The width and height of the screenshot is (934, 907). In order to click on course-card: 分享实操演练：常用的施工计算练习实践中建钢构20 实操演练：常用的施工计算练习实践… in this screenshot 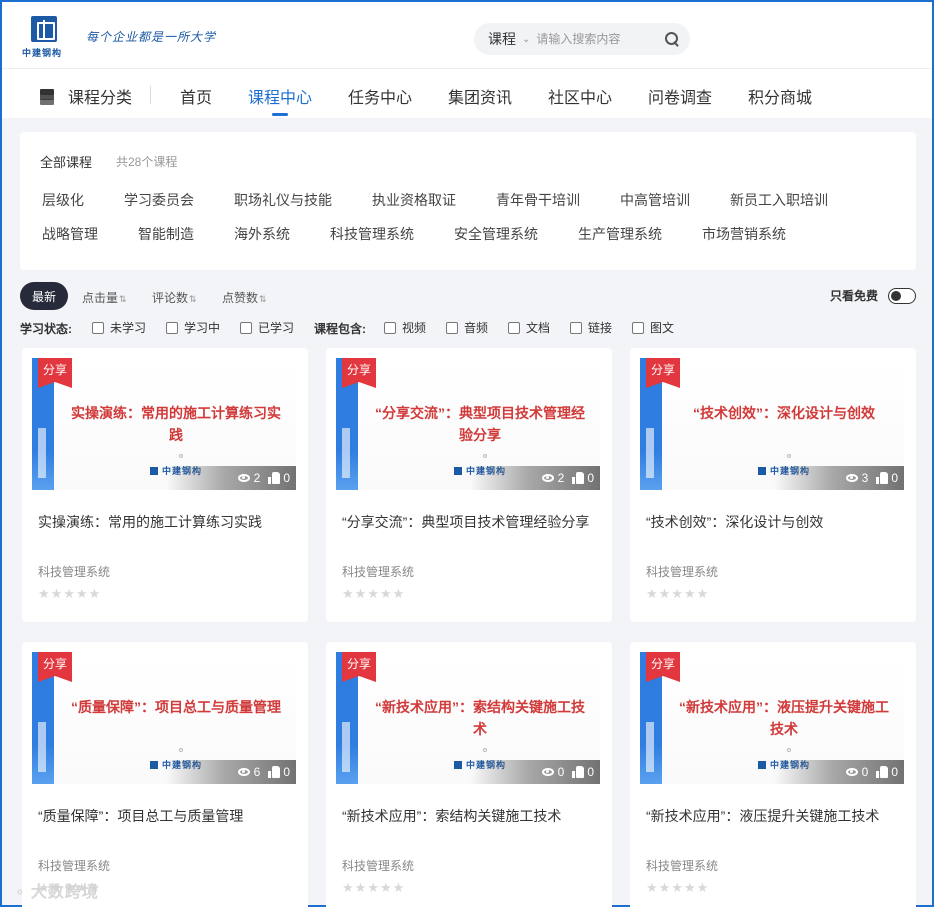, I will do `click(165, 485)`.